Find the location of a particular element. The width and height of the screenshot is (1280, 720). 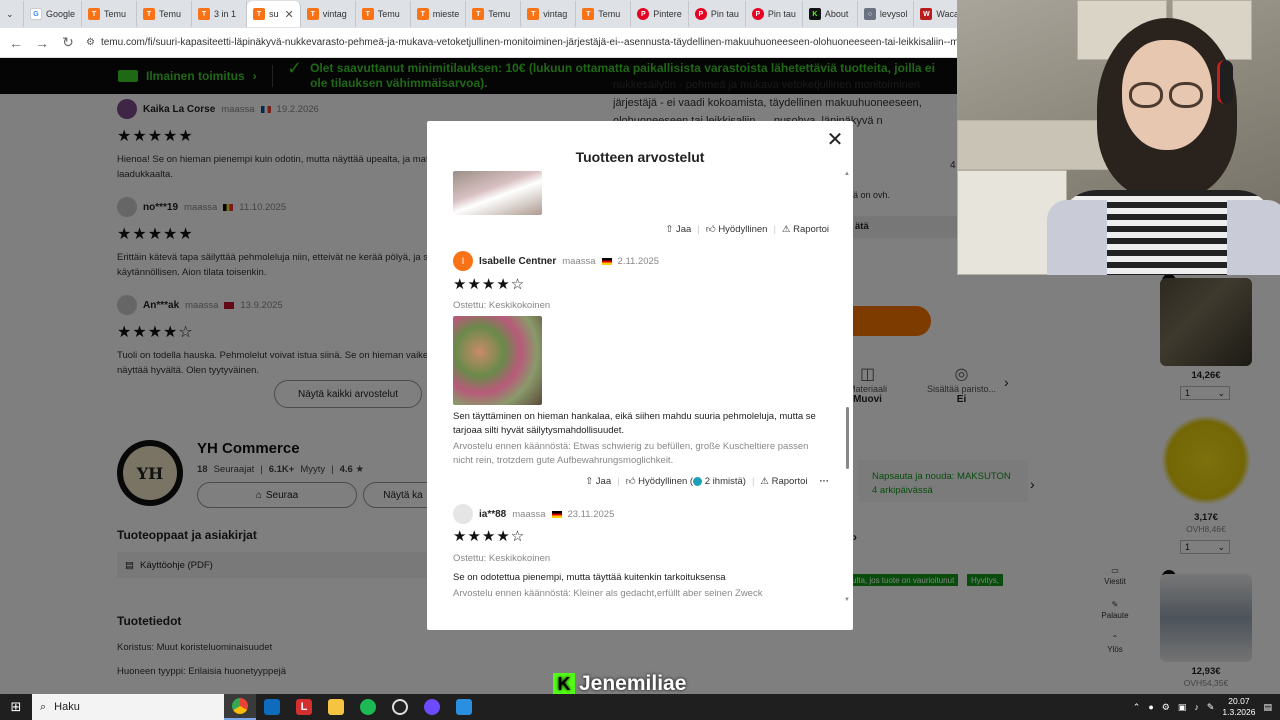

windows-icon: ⊞ is located at coordinates (16, 706).